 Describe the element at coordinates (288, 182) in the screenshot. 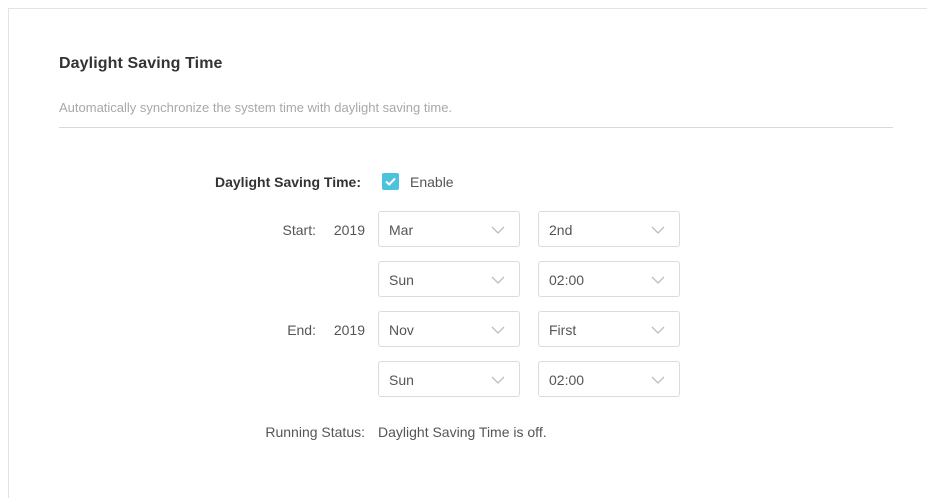

I see `dst-label: Daylight Saving Time:` at that location.